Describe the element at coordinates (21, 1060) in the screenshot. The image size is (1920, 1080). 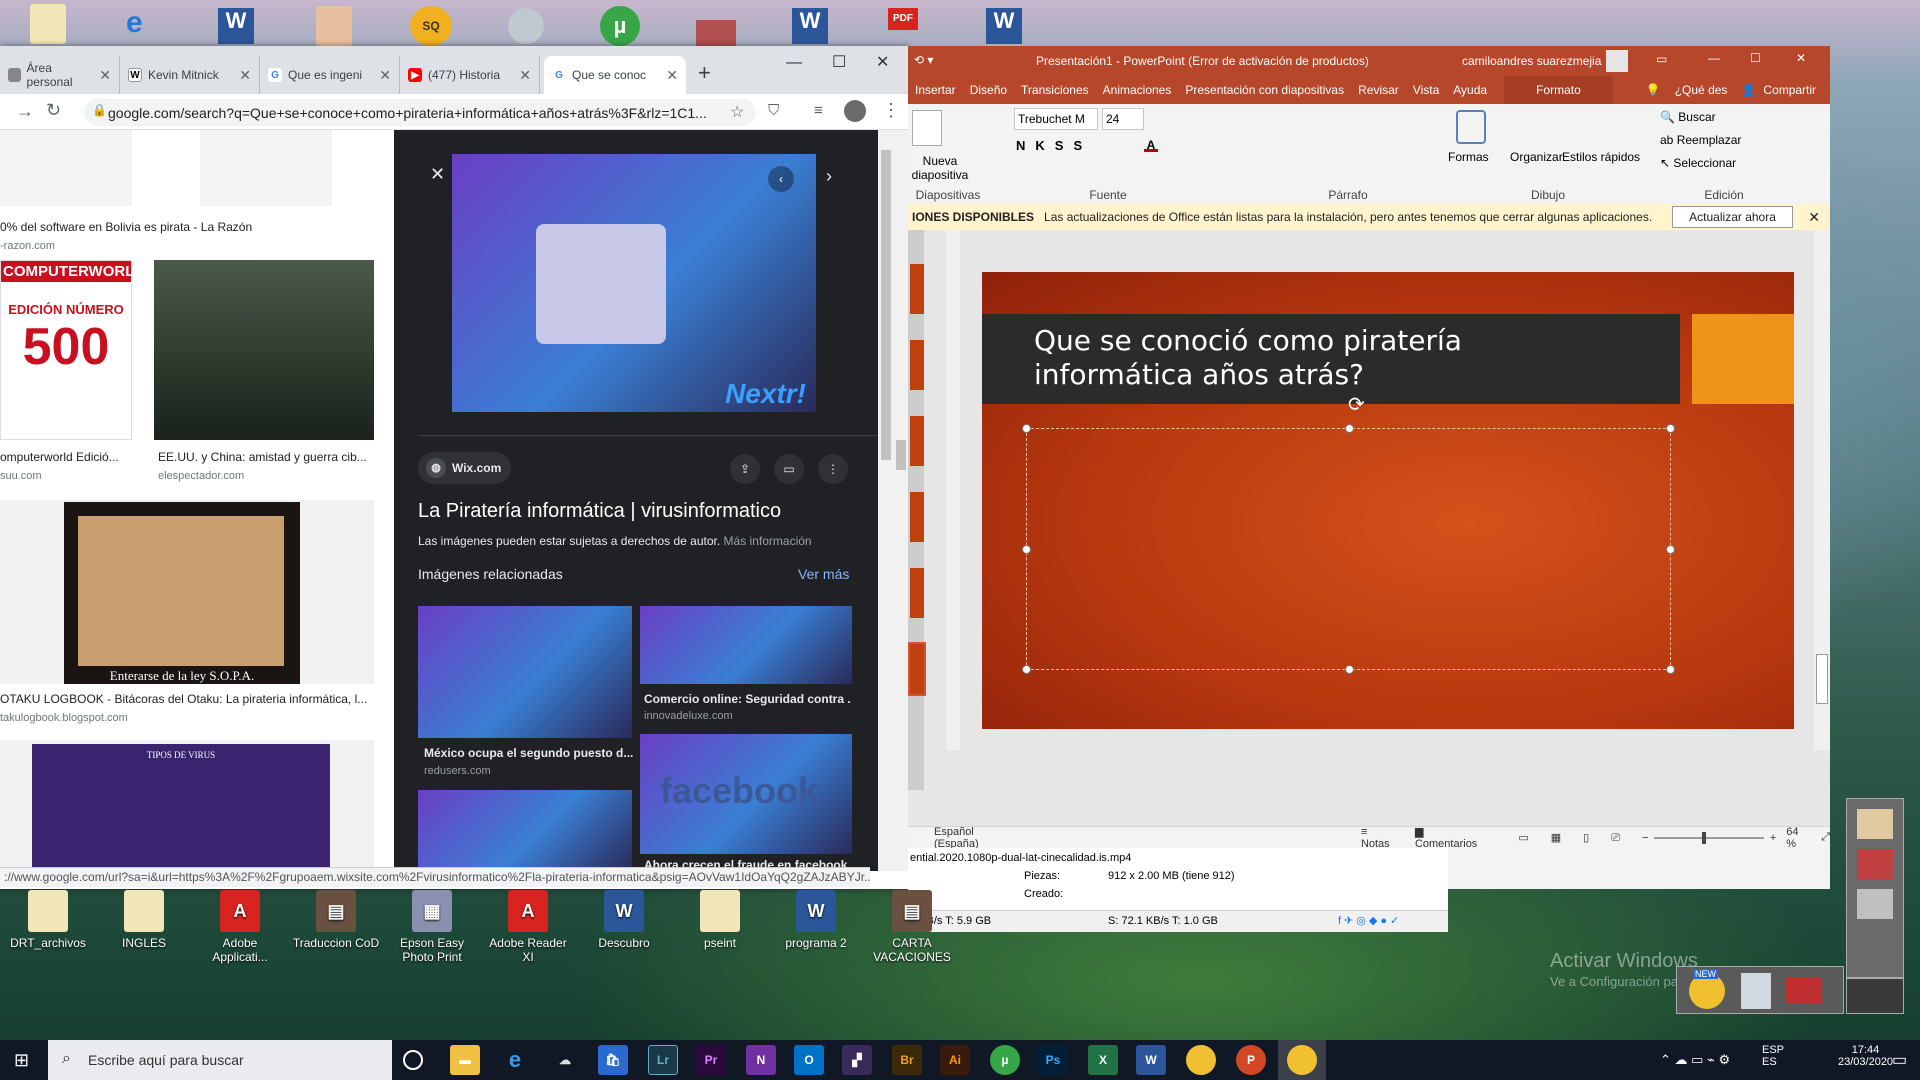
I see `start-button: ⊞` at that location.